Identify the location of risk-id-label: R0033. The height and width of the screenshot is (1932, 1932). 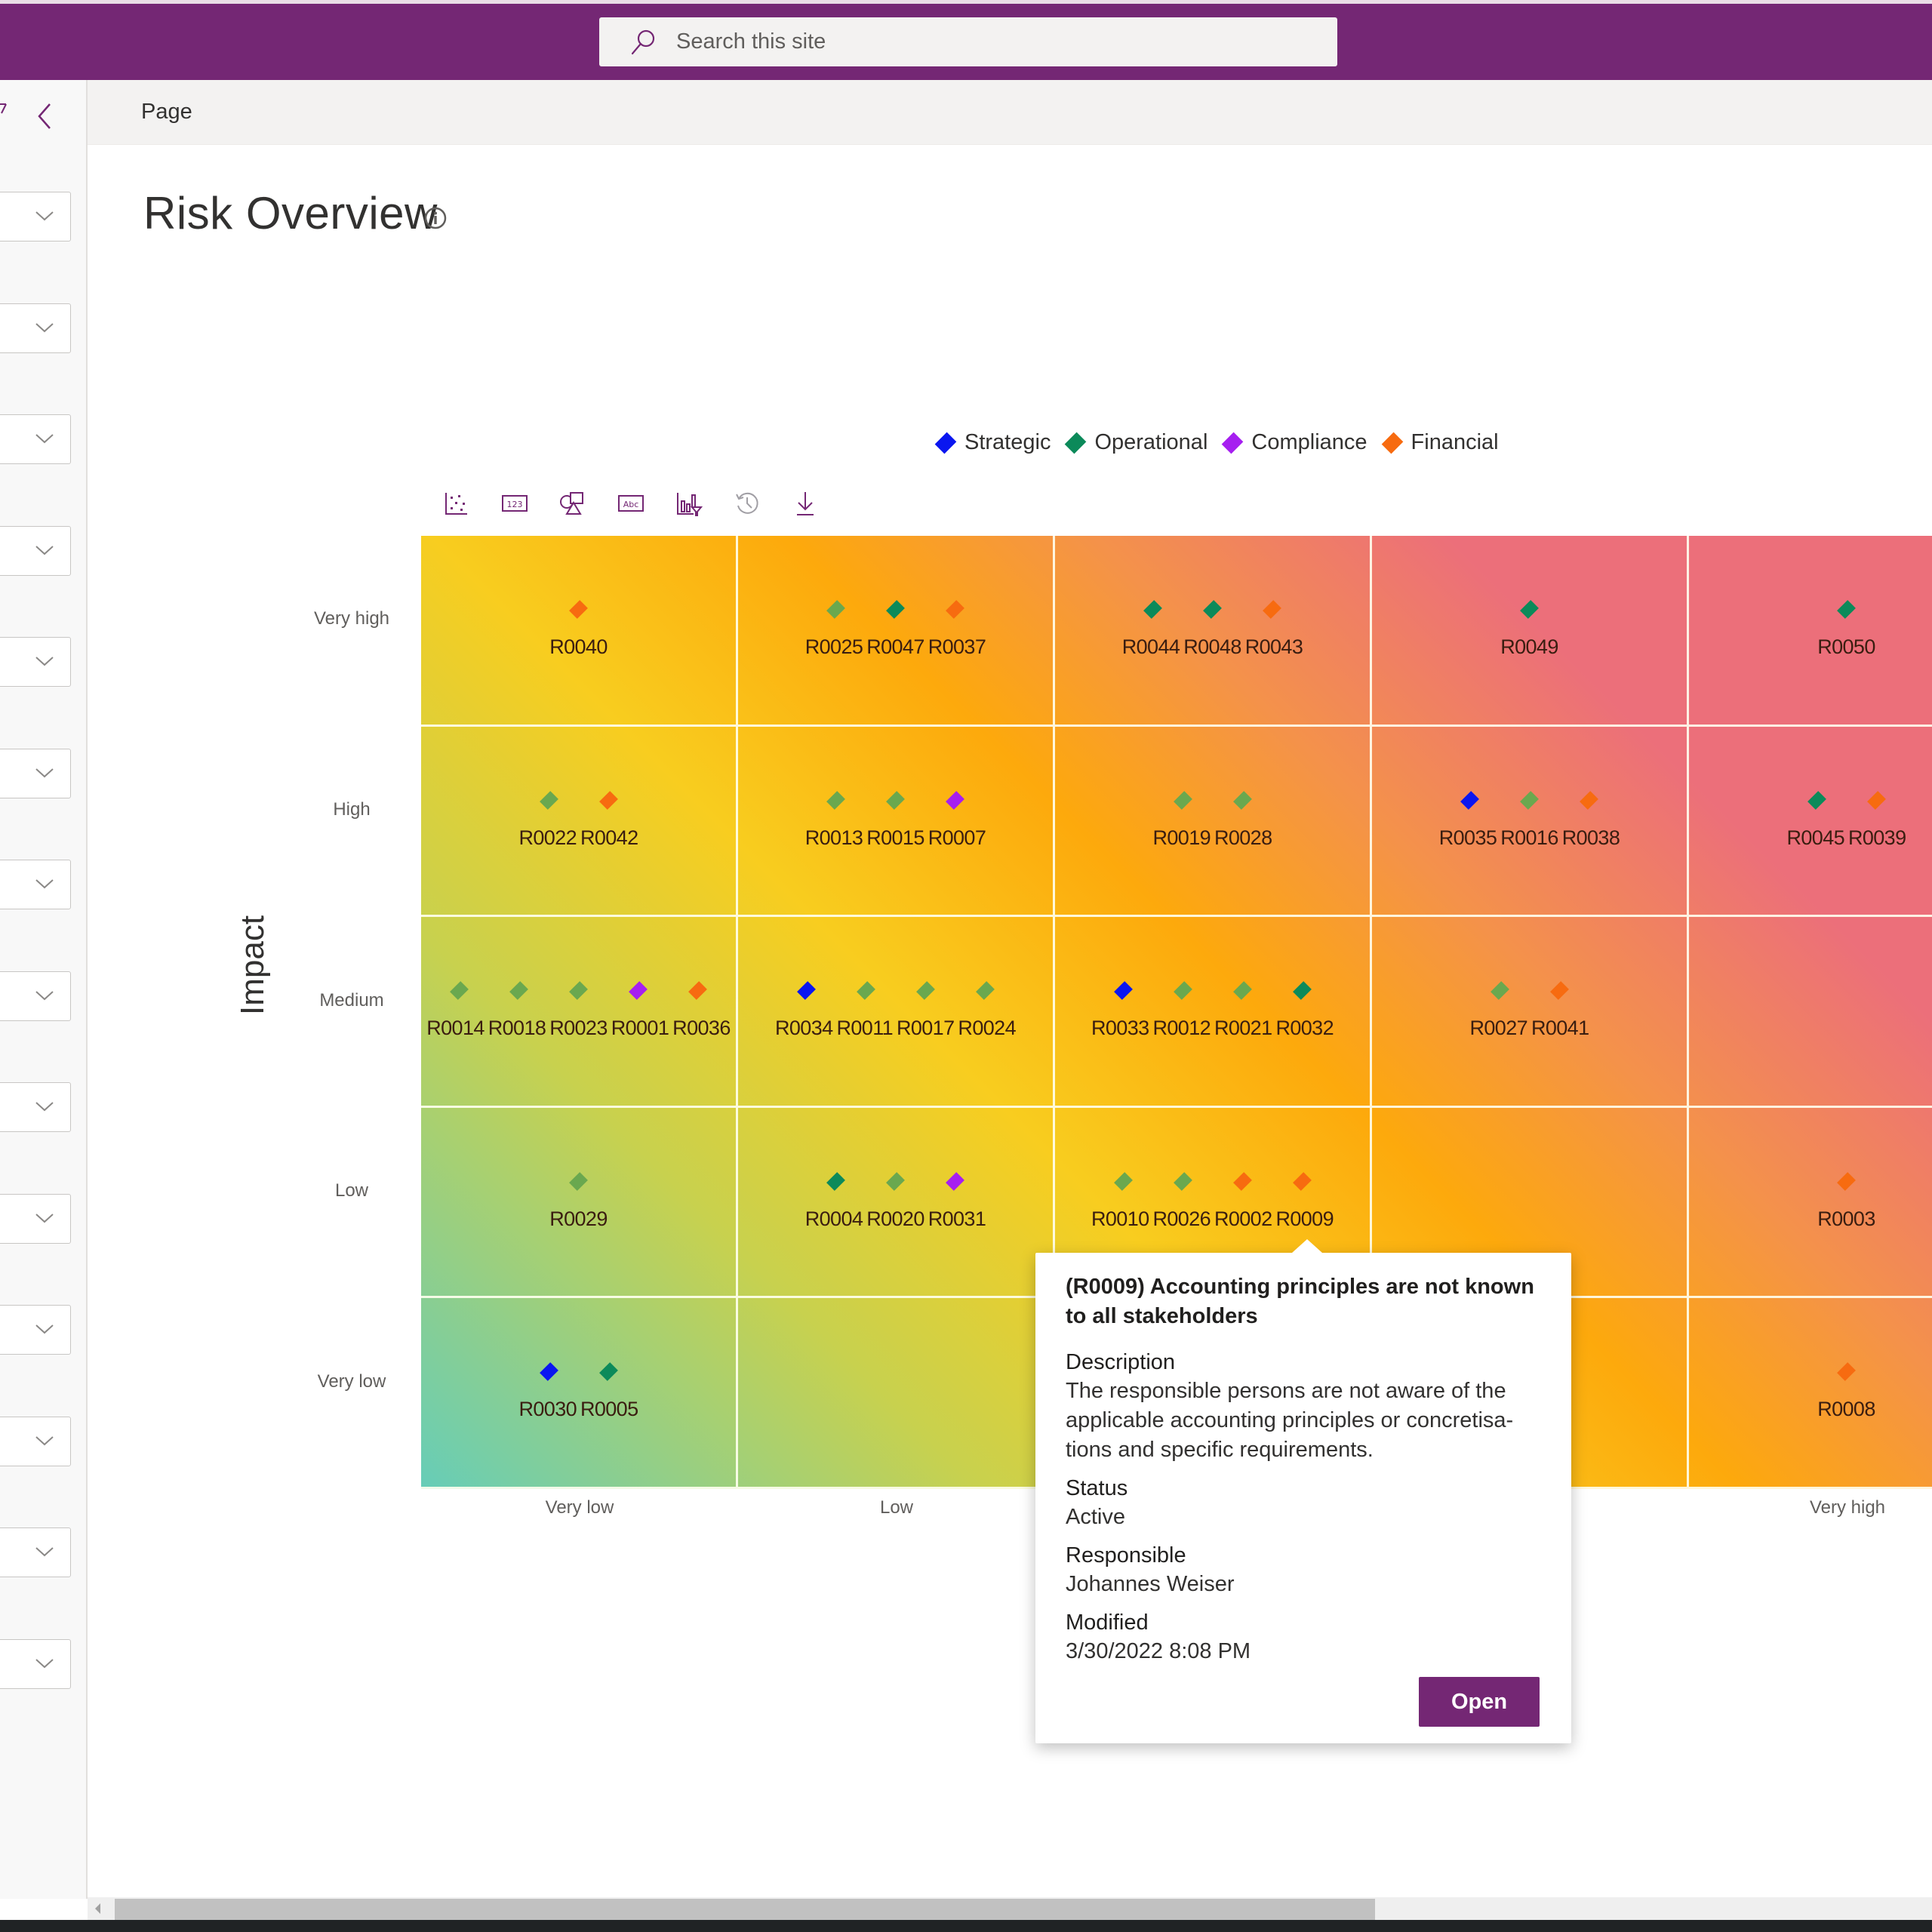
(1120, 1028).